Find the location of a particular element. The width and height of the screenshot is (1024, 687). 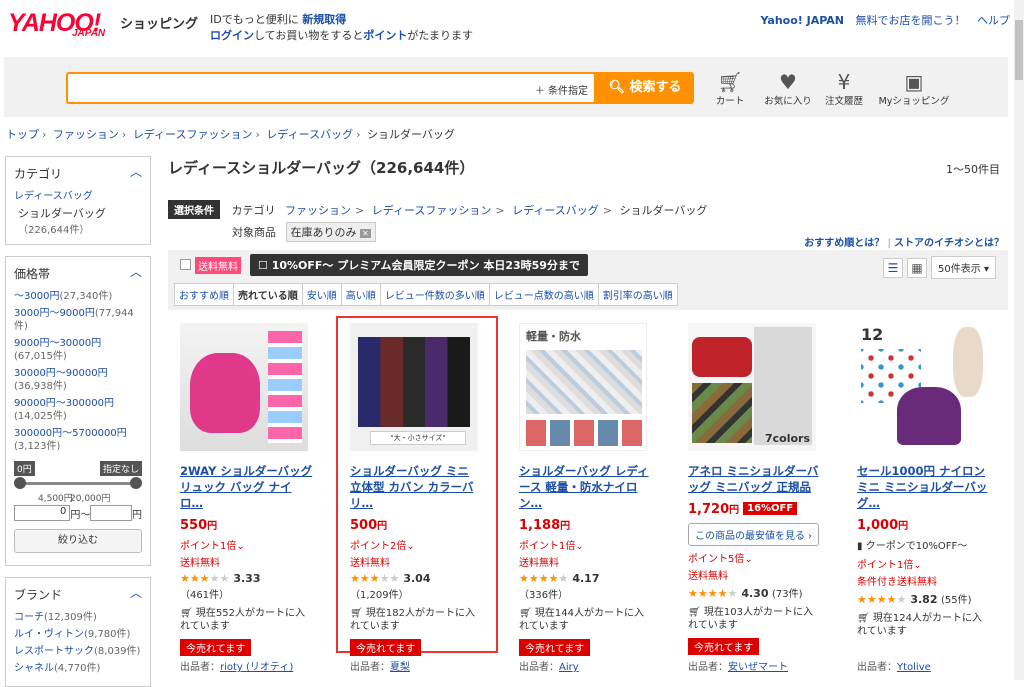

seller-link: 安いぜマート is located at coordinates (758, 667).